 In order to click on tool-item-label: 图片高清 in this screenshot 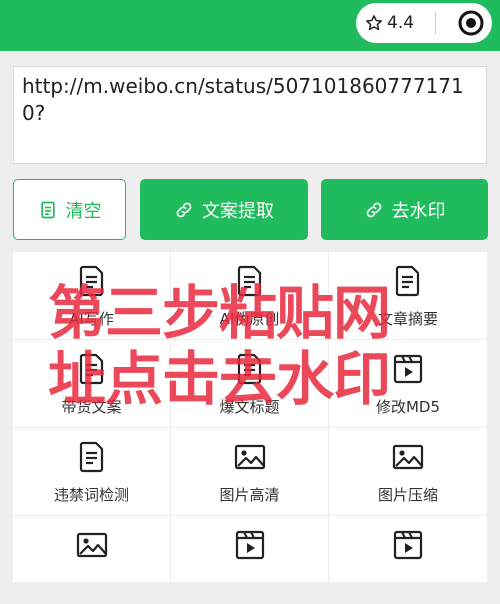, I will do `click(249, 495)`.